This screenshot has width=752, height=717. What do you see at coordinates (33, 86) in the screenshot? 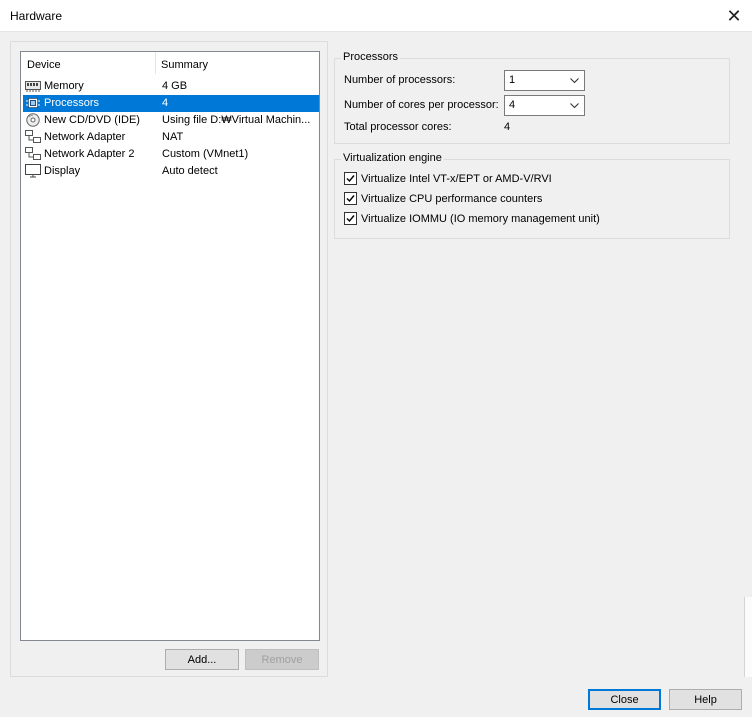
I see `memory-icon` at bounding box center [33, 86].